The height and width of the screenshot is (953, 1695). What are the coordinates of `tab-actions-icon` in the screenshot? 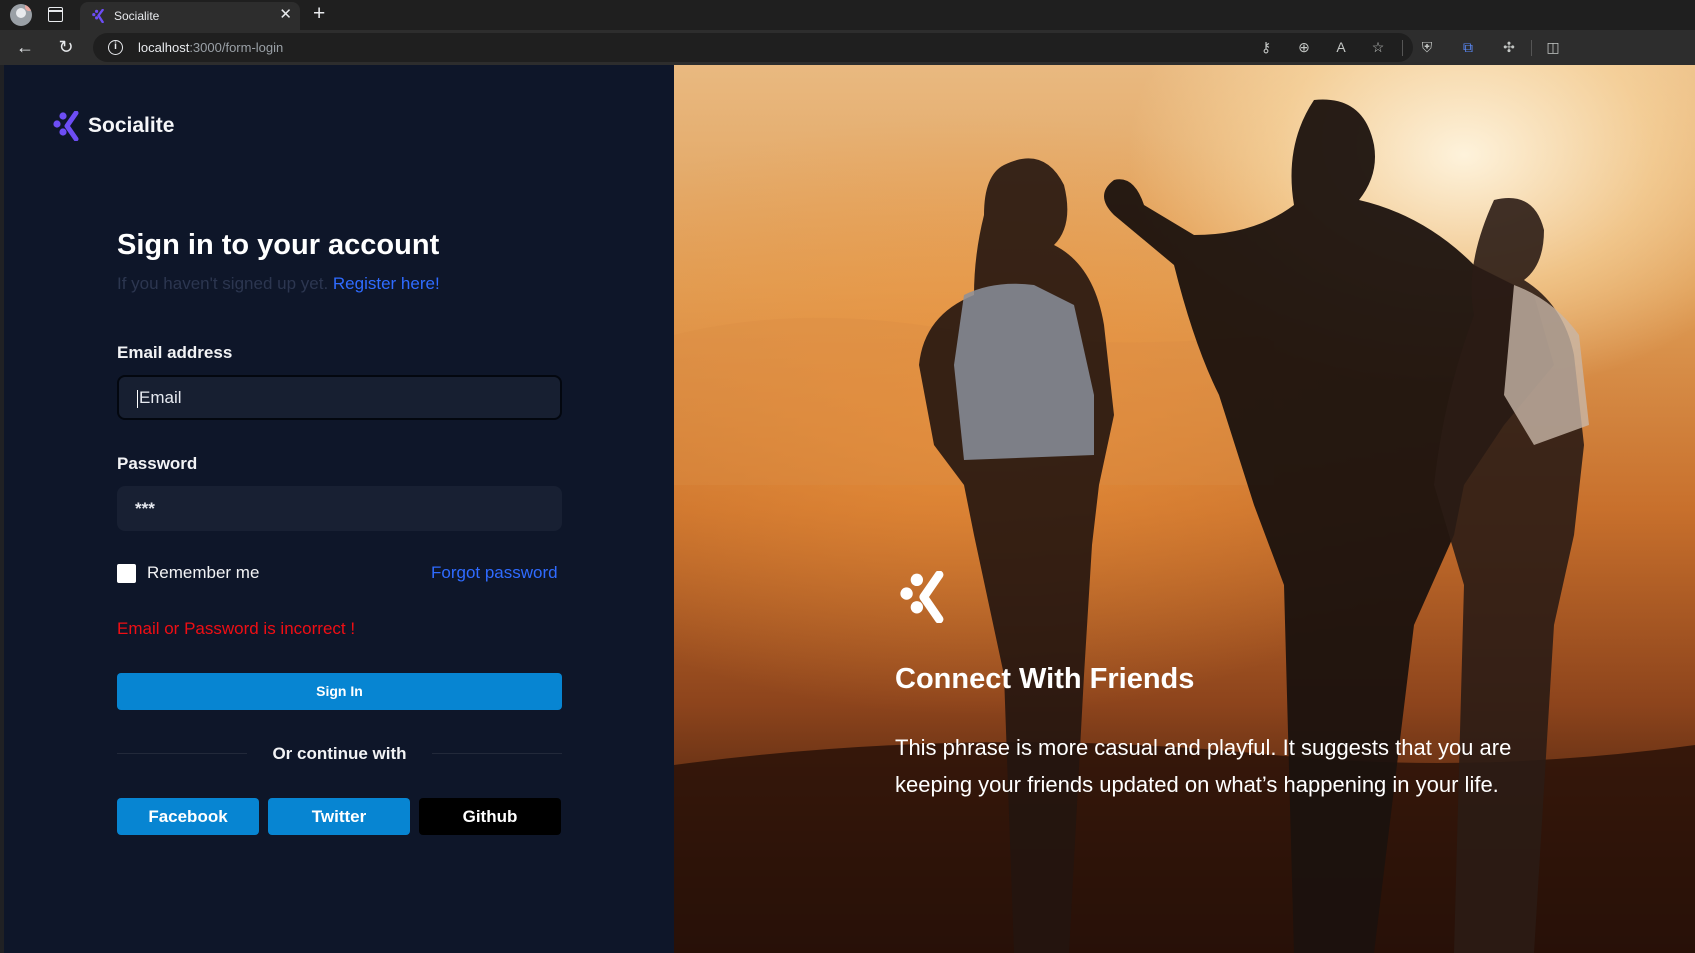 It's located at (55, 14).